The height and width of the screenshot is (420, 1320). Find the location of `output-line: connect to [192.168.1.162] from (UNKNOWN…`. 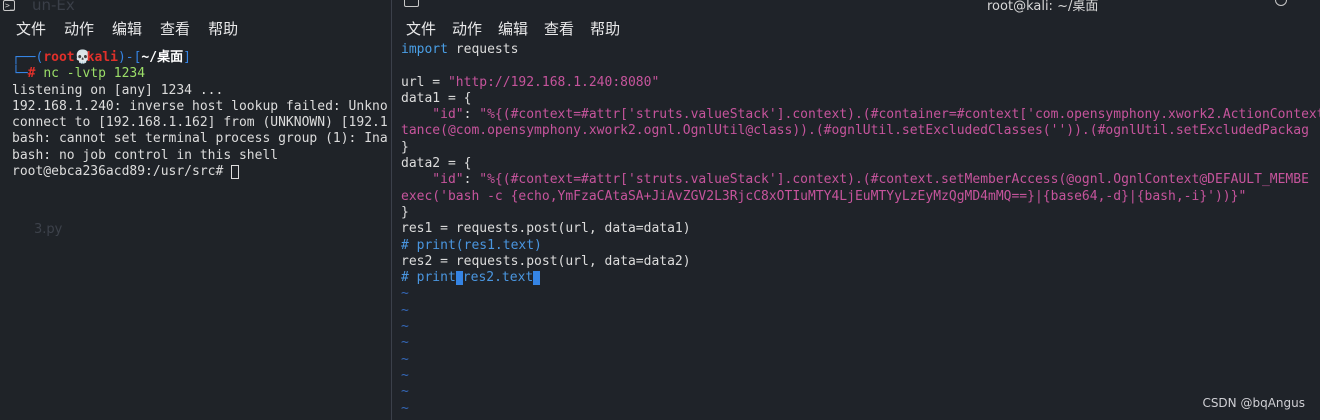

output-line: connect to [192.168.1.162] from (UNKNOWN… is located at coordinates (200, 123).